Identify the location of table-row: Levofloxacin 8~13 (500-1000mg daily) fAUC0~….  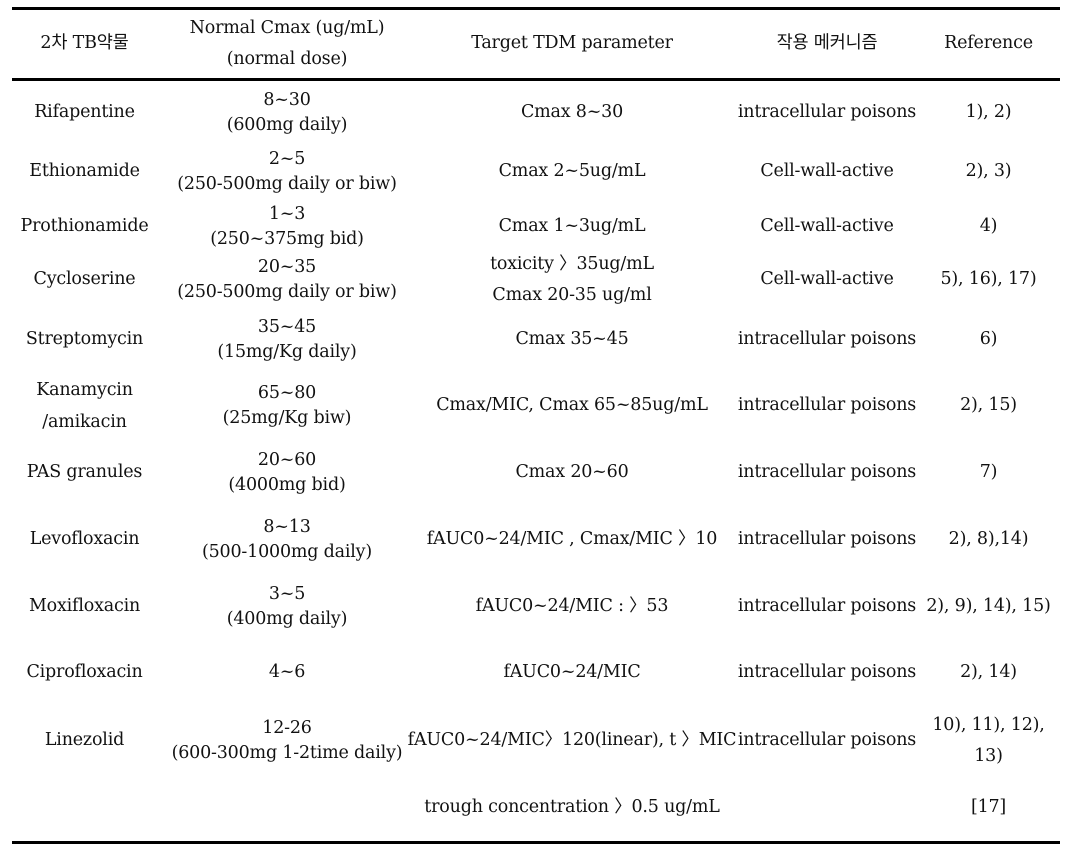
(536, 540).